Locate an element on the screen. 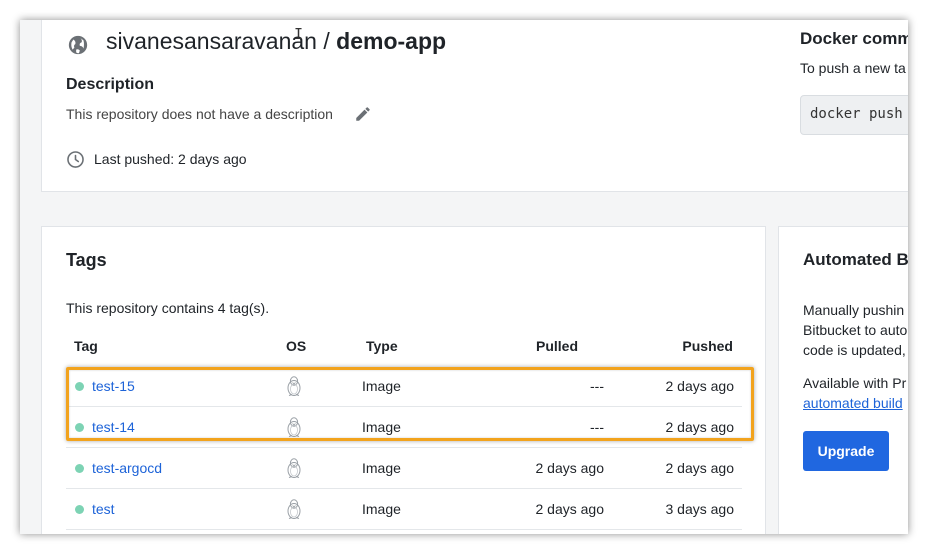 The image size is (928, 554). last-pushed-text: Last pushed: 2 days ago is located at coordinates (170, 159).